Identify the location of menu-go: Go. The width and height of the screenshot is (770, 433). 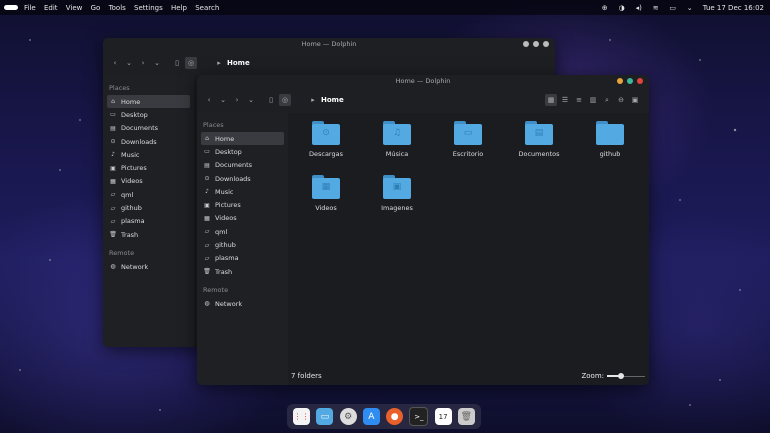
(96, 8).